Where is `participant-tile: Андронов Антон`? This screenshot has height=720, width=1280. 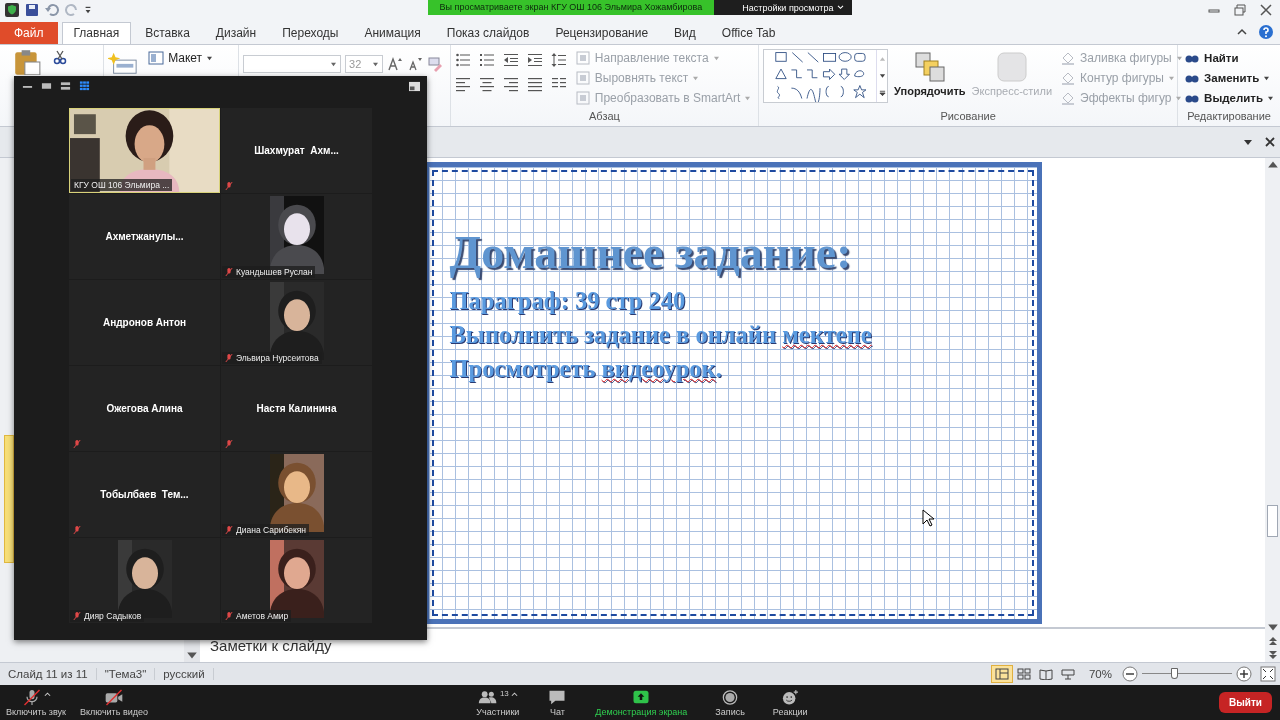
participant-tile: Андронов Антон is located at coordinates (144, 322).